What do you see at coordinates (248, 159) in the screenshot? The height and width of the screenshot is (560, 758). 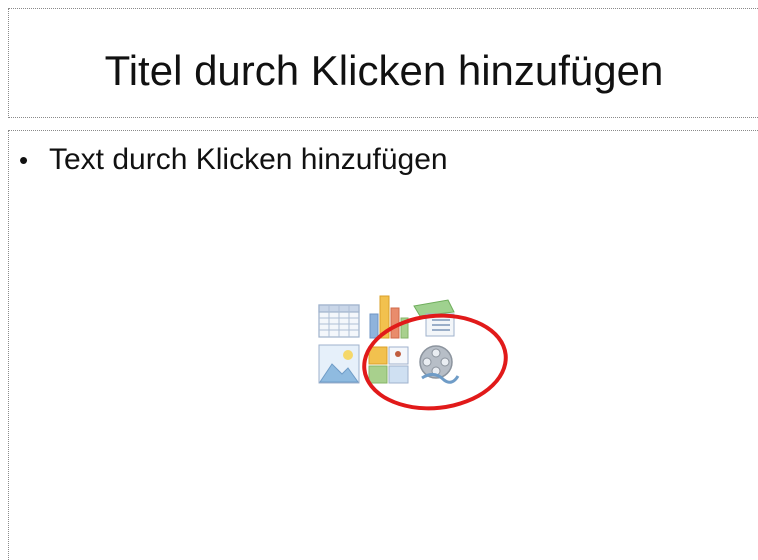 I see `content-placeholder-text: Text durch Klicken hinzufügen` at bounding box center [248, 159].